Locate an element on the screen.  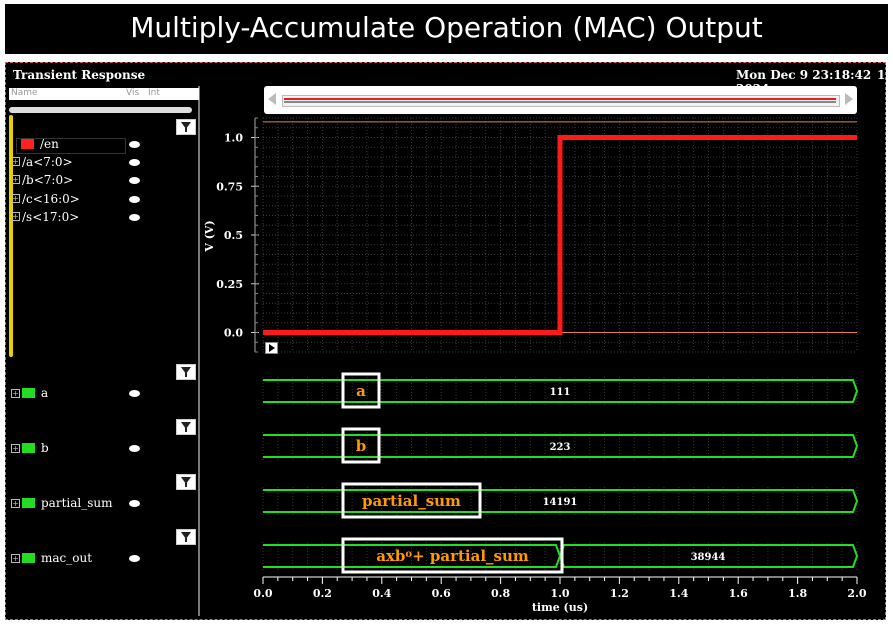
x-tick-label: 1.2 is located at coordinates (619, 593).